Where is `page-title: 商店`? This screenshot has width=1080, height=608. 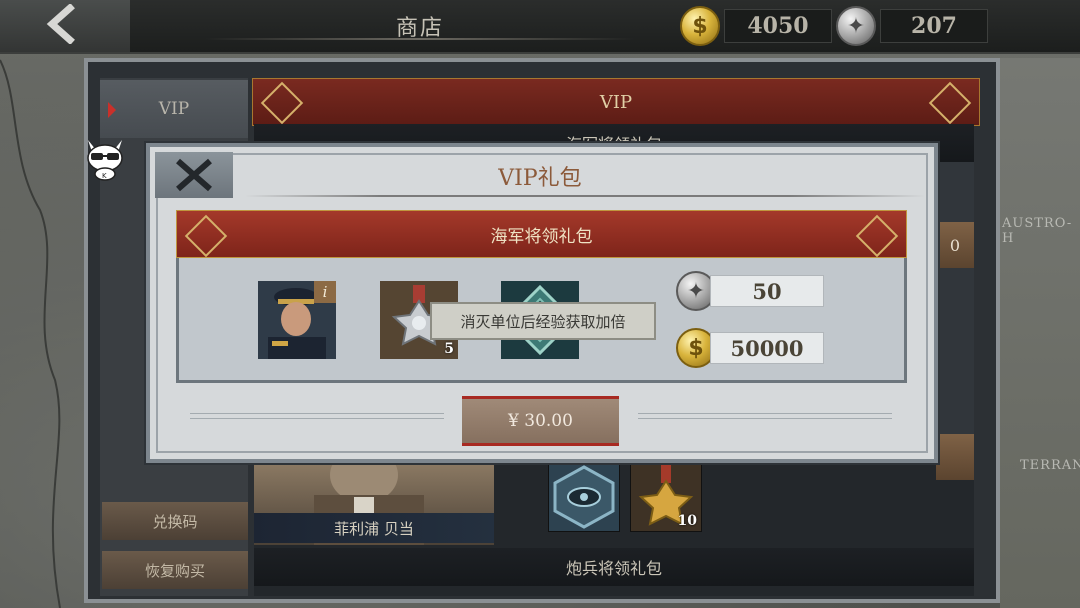 page-title: 商店 is located at coordinates (419, 28).